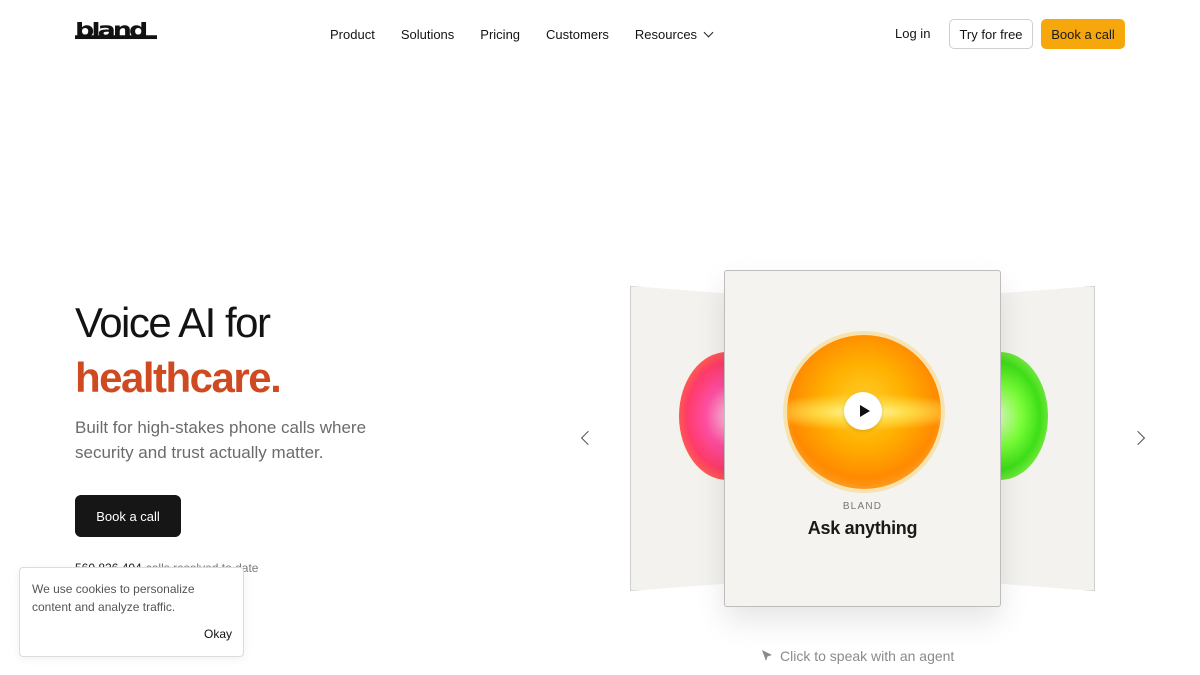  I want to click on nav-item-customers: Customers, so click(577, 34).